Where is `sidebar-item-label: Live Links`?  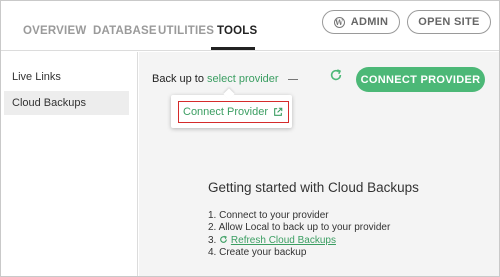 sidebar-item-label: Live Links is located at coordinates (36, 77).